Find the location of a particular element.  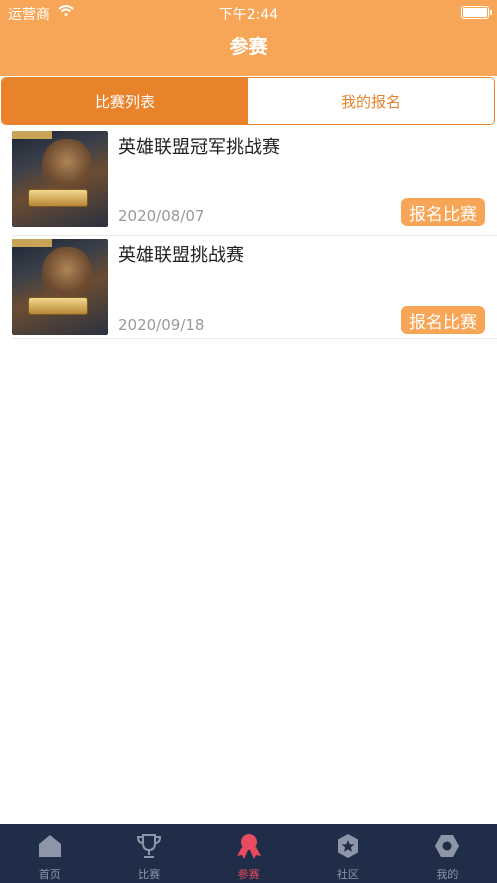

tab-matches: 比赛 is located at coordinates (148, 853).